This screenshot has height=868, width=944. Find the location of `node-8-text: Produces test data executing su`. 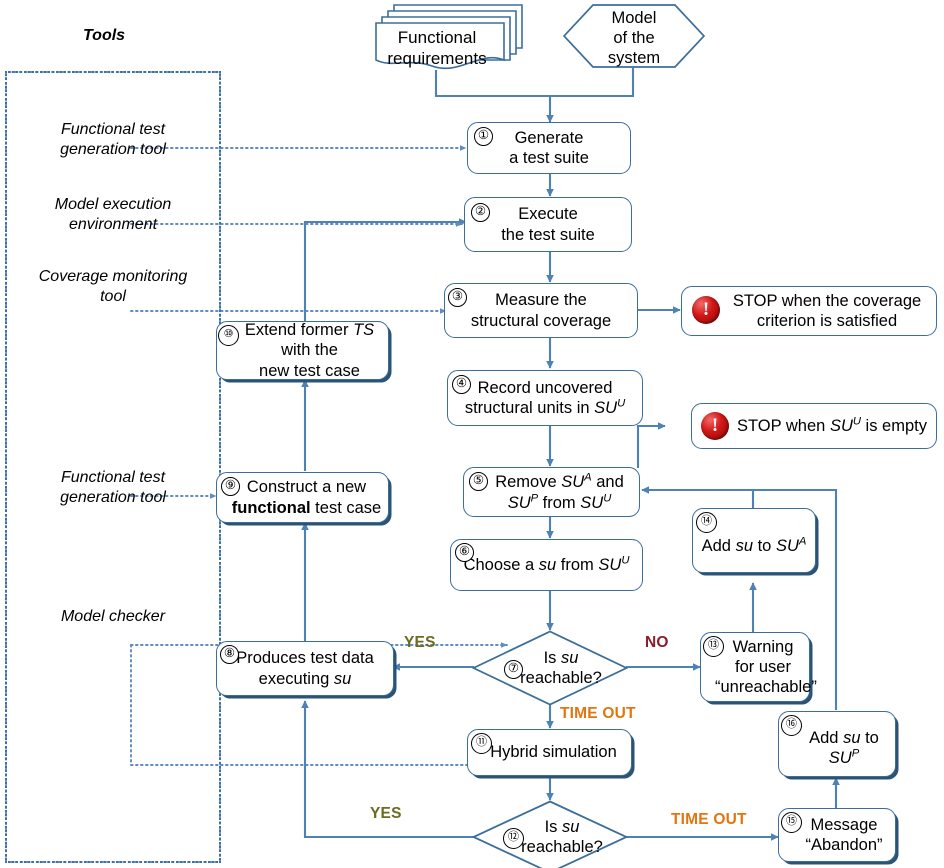

node-8-text: Produces test data executing su is located at coordinates (305, 668).